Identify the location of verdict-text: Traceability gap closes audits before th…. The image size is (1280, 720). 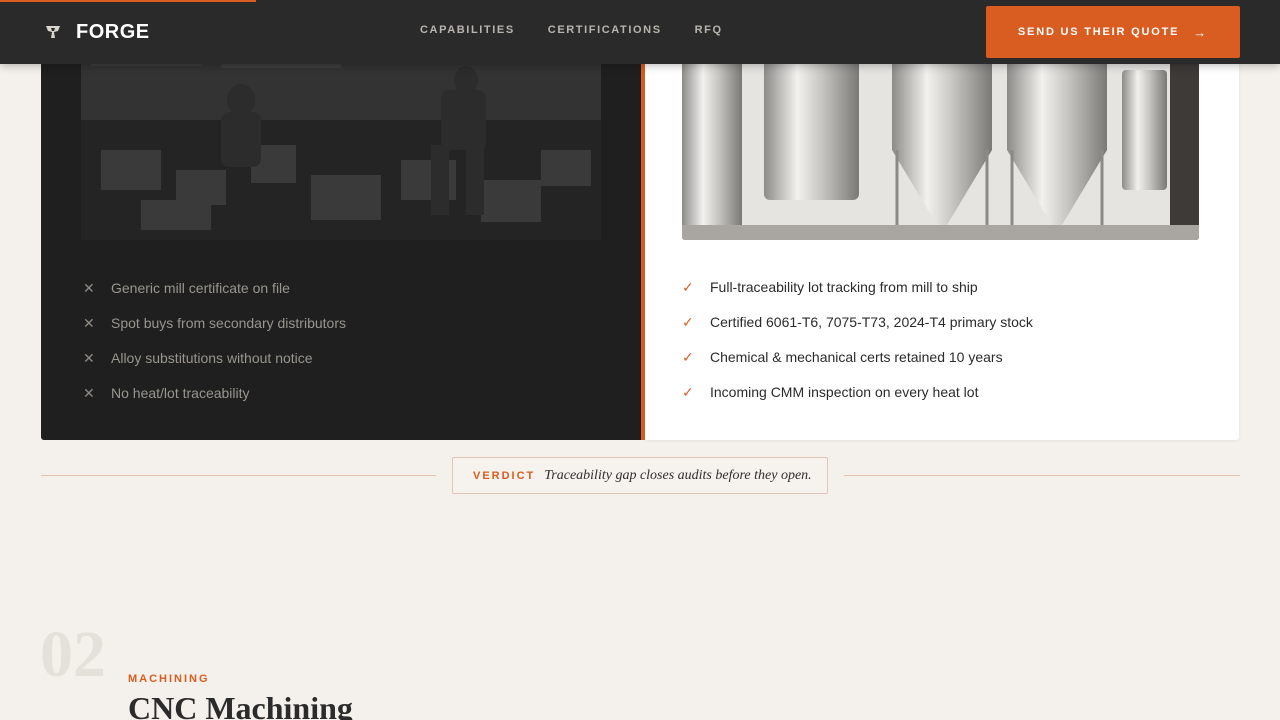
(678, 475).